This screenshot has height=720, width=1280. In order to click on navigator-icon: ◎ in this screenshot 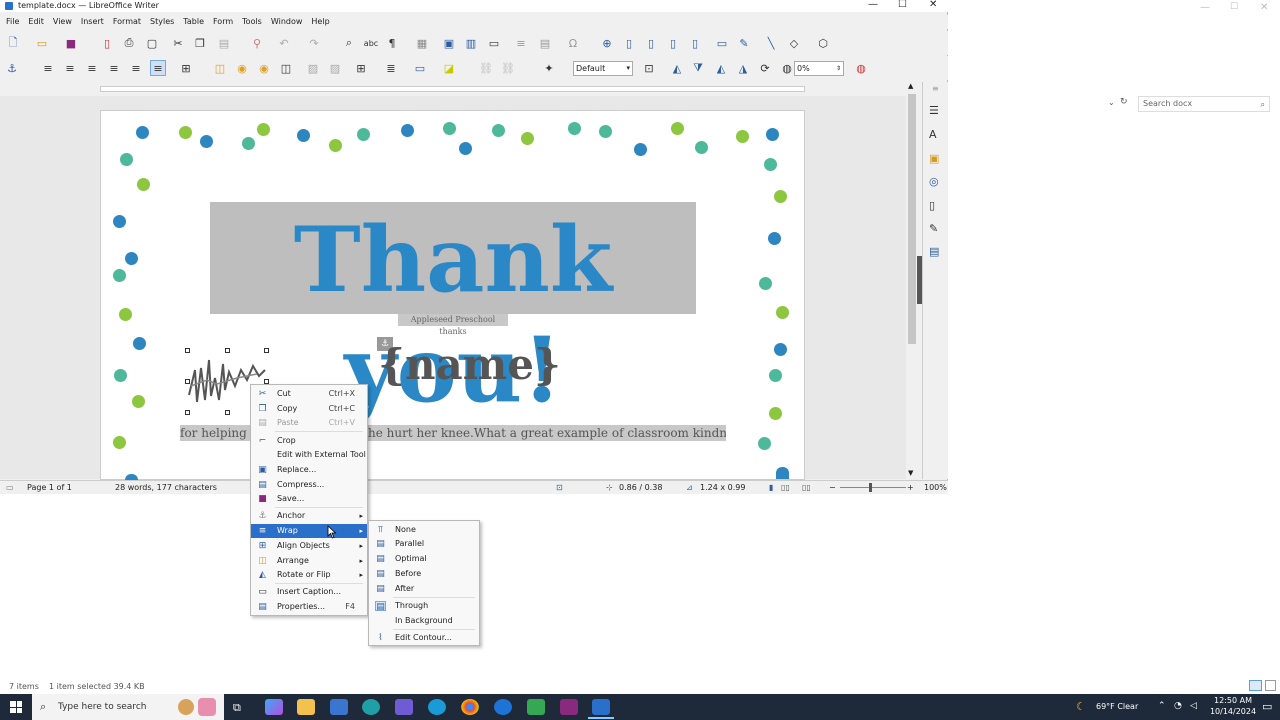, I will do `click(934, 181)`.